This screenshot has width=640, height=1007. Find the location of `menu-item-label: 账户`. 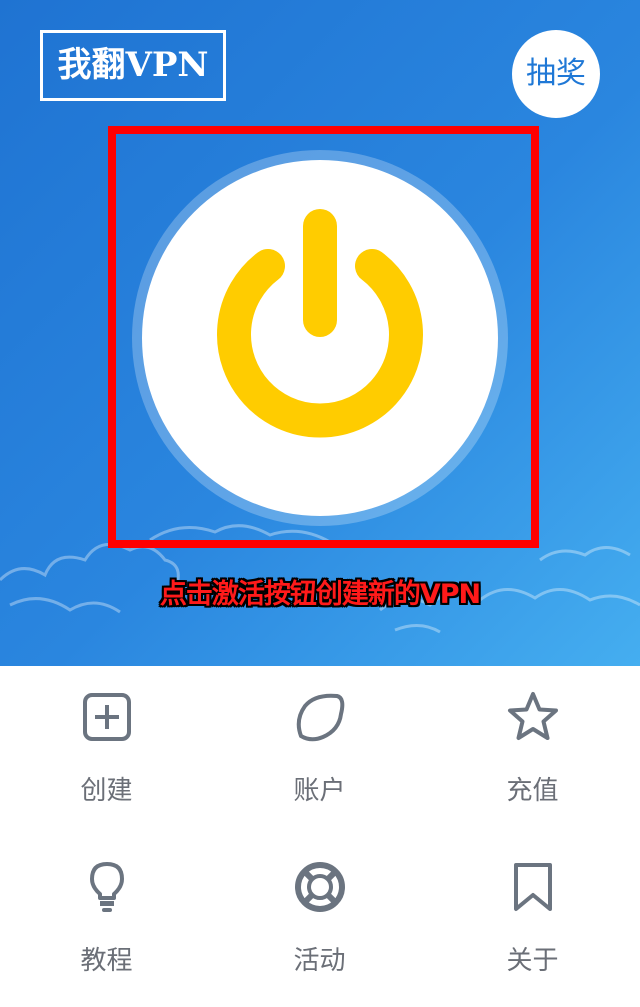

menu-item-label: 账户 is located at coordinates (319, 791).